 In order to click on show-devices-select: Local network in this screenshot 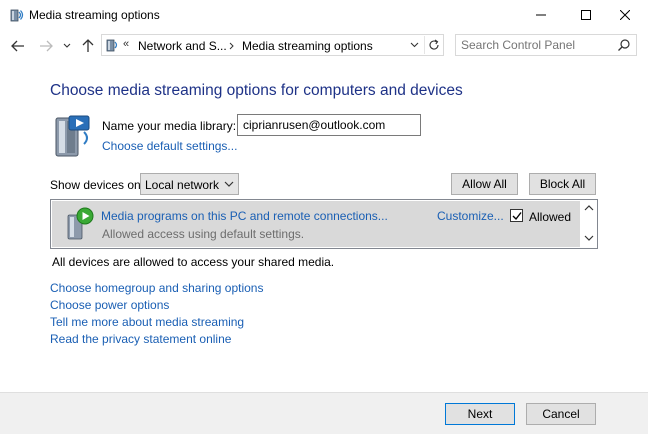, I will do `click(189, 184)`.